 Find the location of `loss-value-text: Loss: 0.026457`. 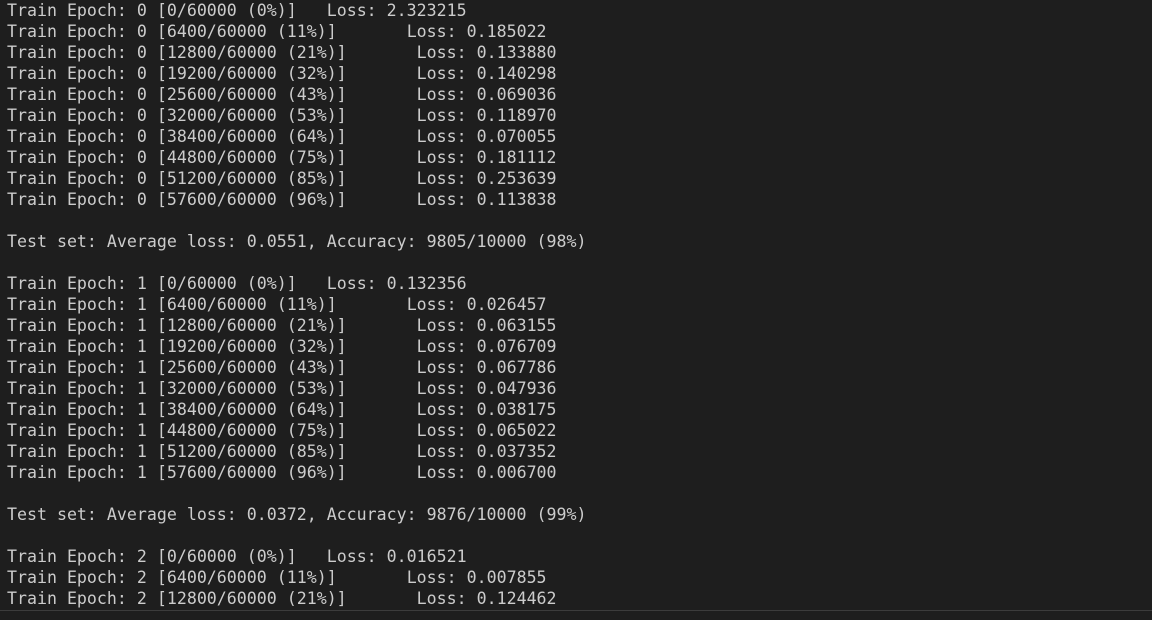

loss-value-text: Loss: 0.026457 is located at coordinates (476, 304).